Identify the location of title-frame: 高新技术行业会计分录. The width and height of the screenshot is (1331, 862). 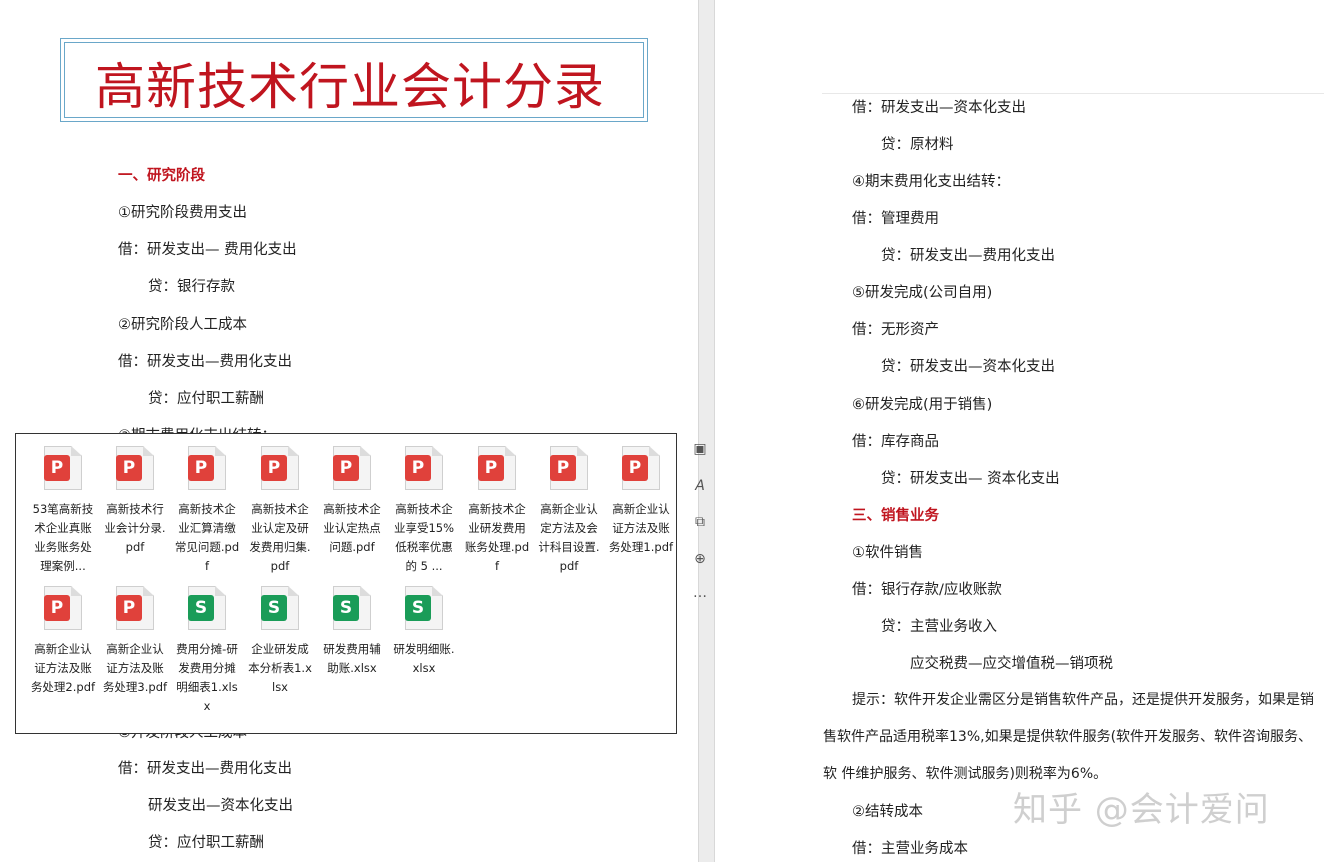
(354, 80).